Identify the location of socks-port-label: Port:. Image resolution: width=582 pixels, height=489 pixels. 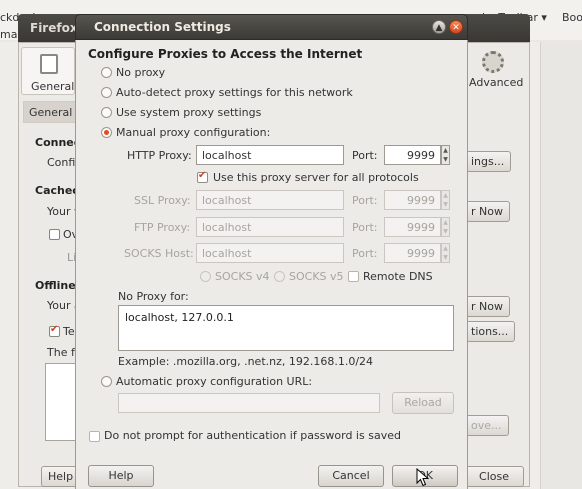
(365, 253).